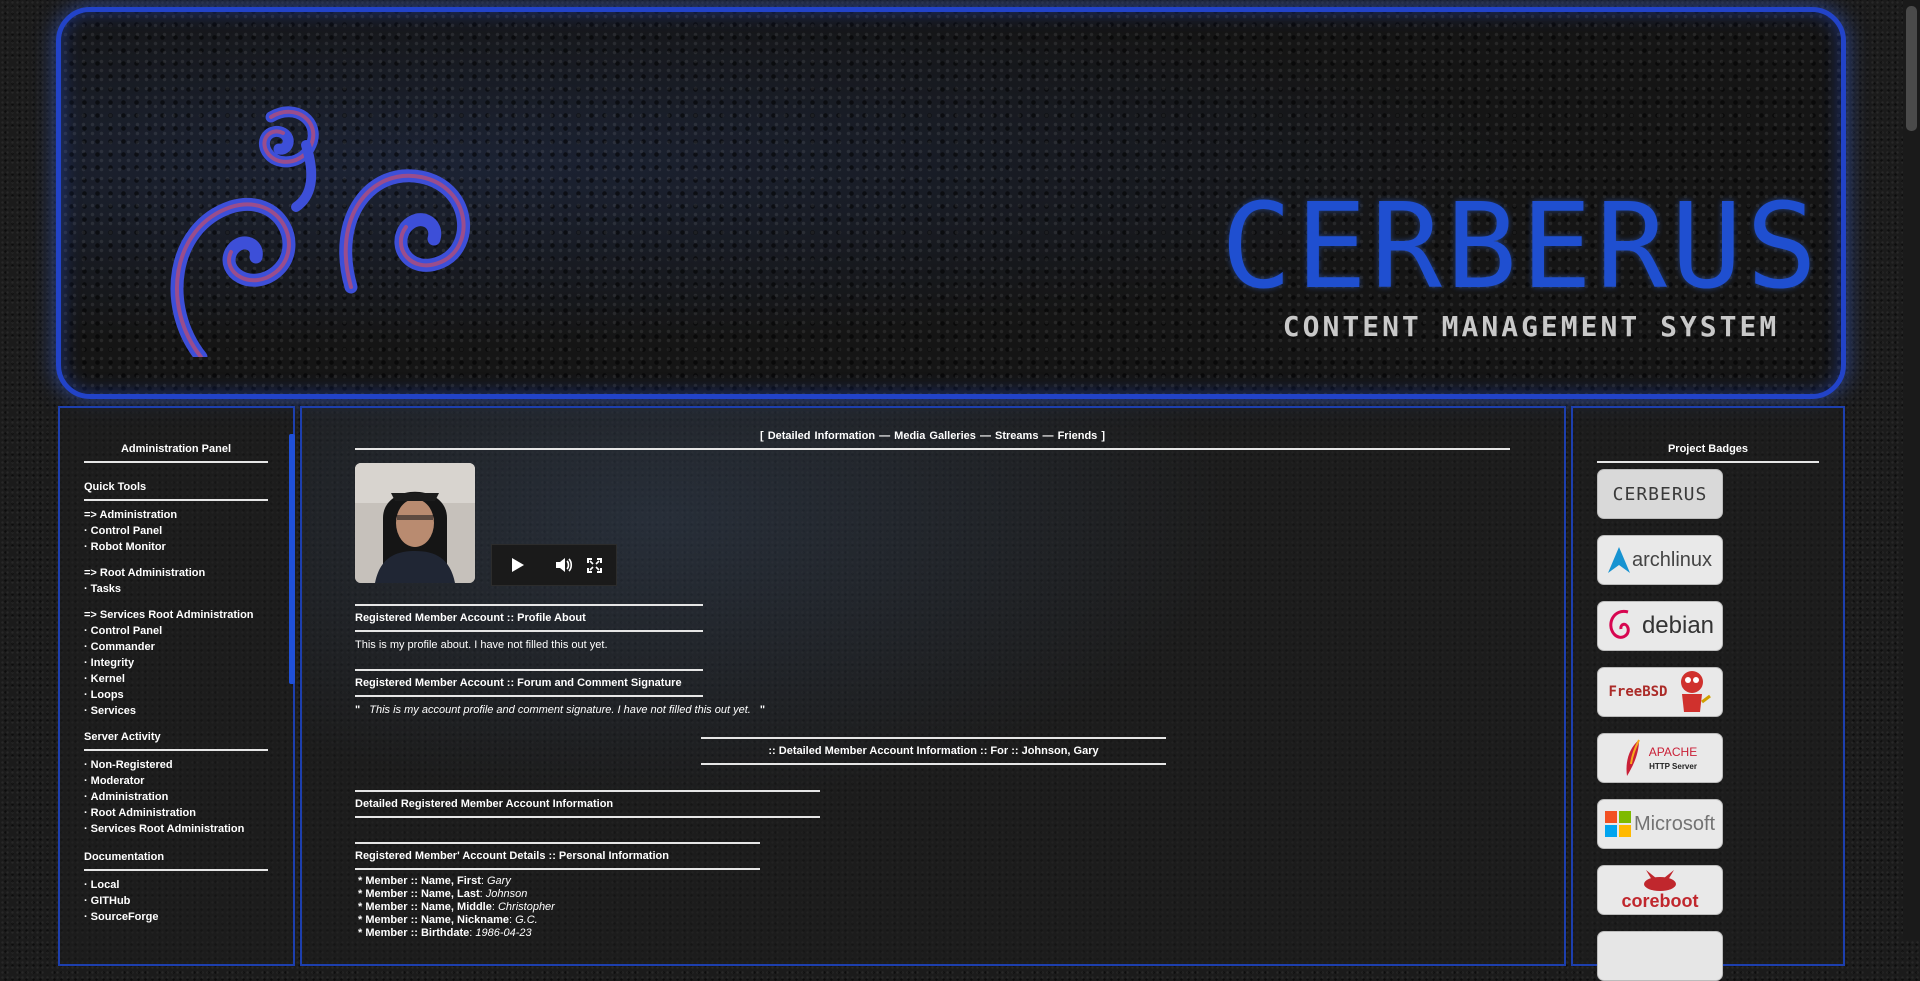  What do you see at coordinates (131, 765) in the screenshot?
I see `link-label: Non-Registered` at bounding box center [131, 765].